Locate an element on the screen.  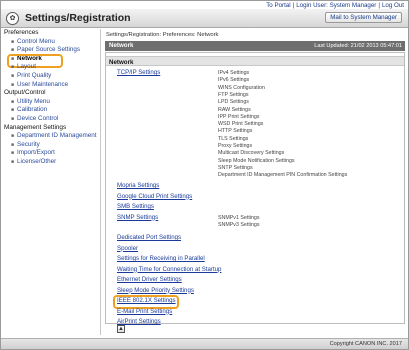
tcpip-sub-item: SNTP Settings is located at coordinates (235, 167).